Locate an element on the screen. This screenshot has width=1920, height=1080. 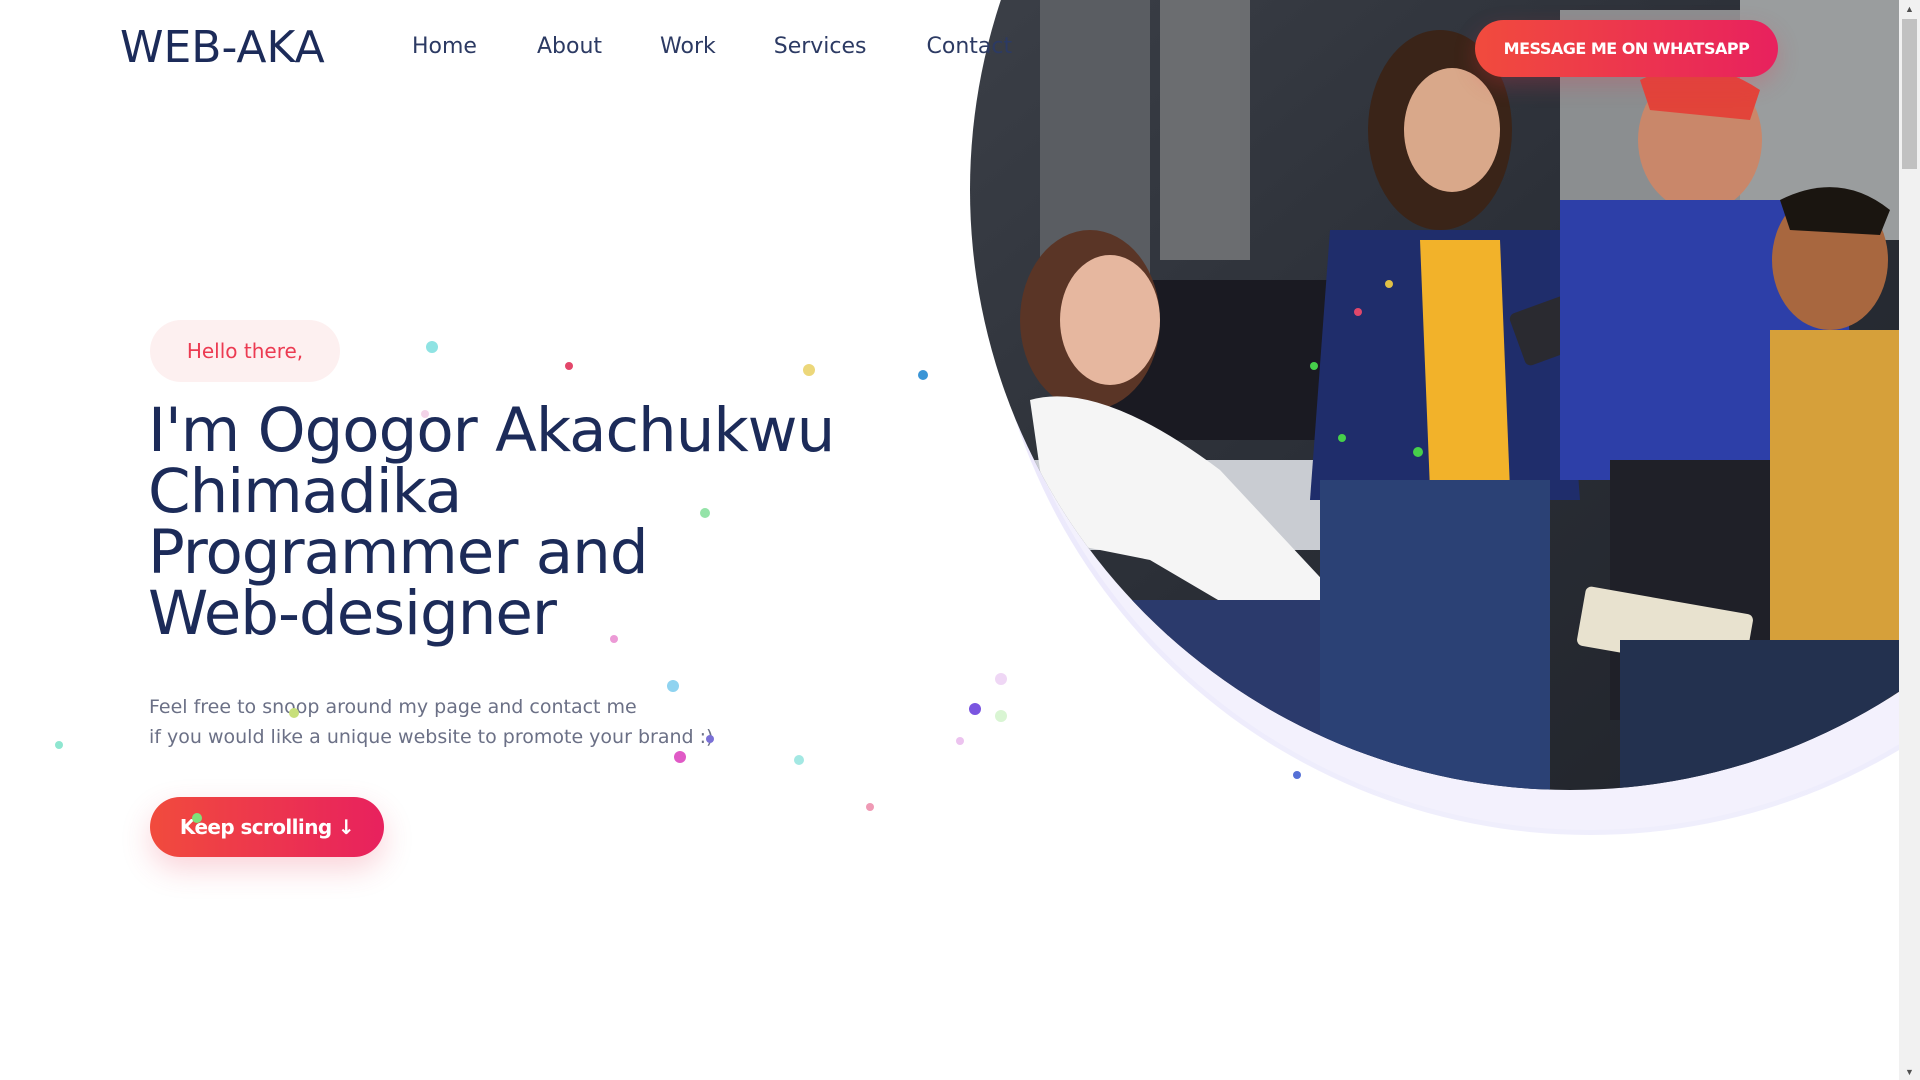
headline-line: I'm Ogogor Akachukwu is located at coordinates (491, 430).